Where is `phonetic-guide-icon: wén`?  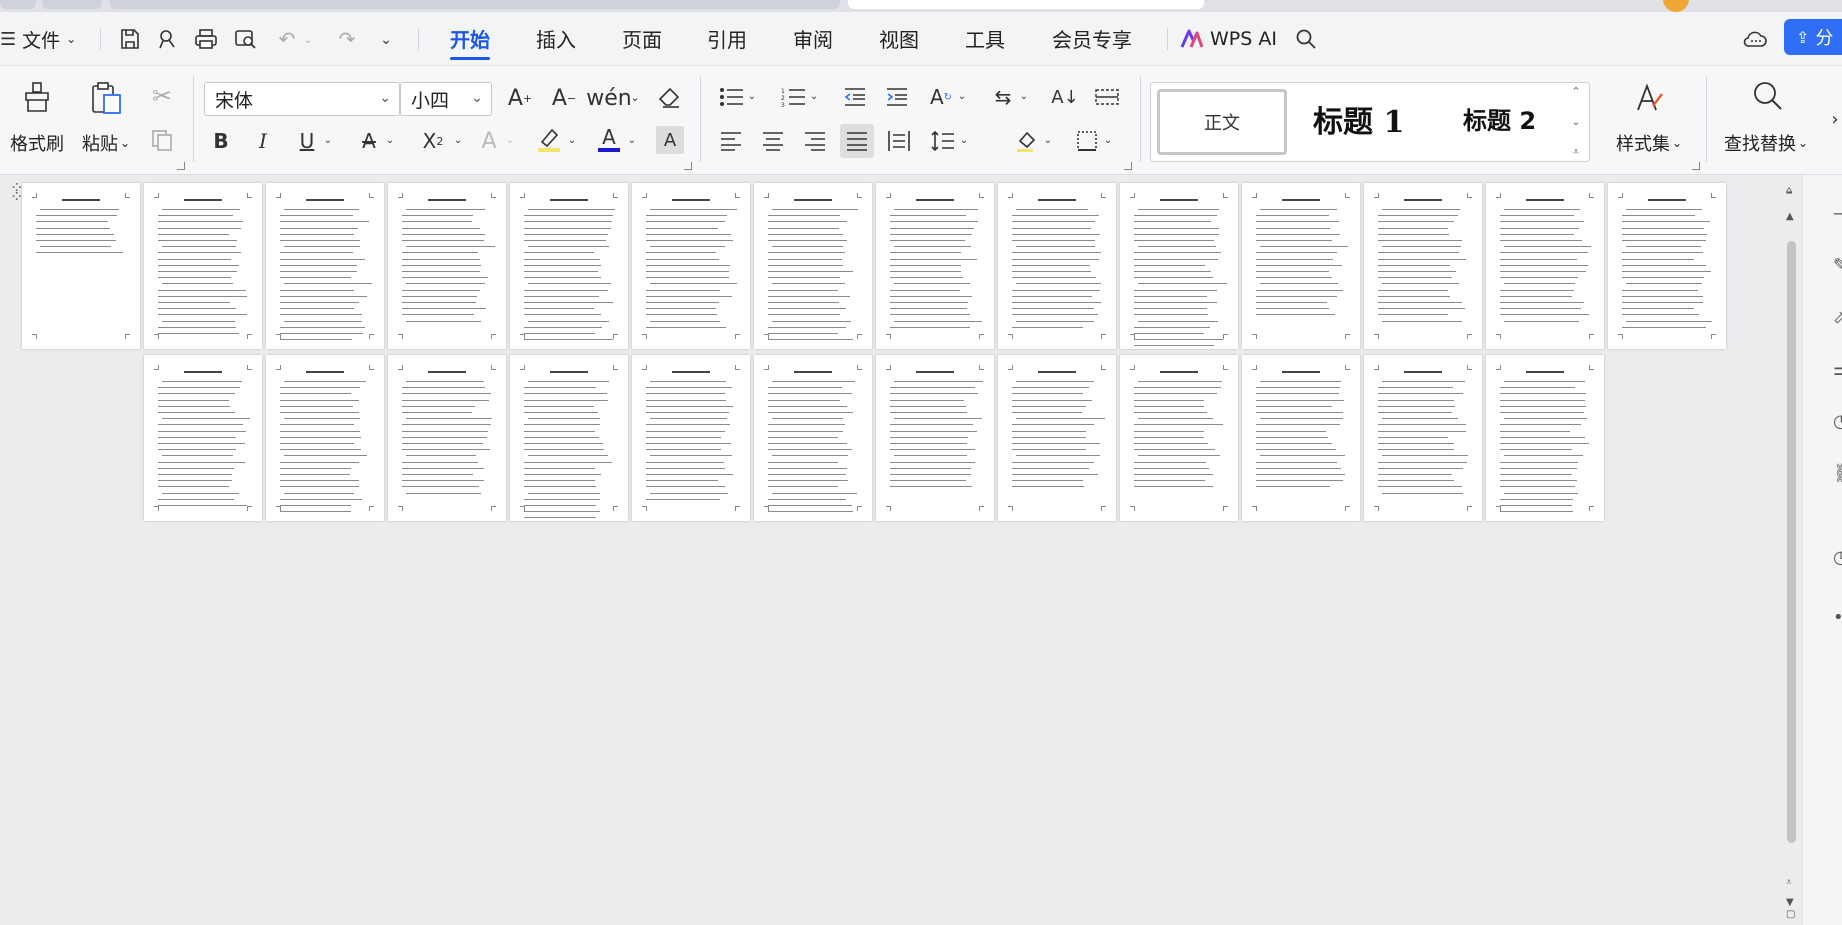
phonetic-guide-icon: wén is located at coordinates (608, 98).